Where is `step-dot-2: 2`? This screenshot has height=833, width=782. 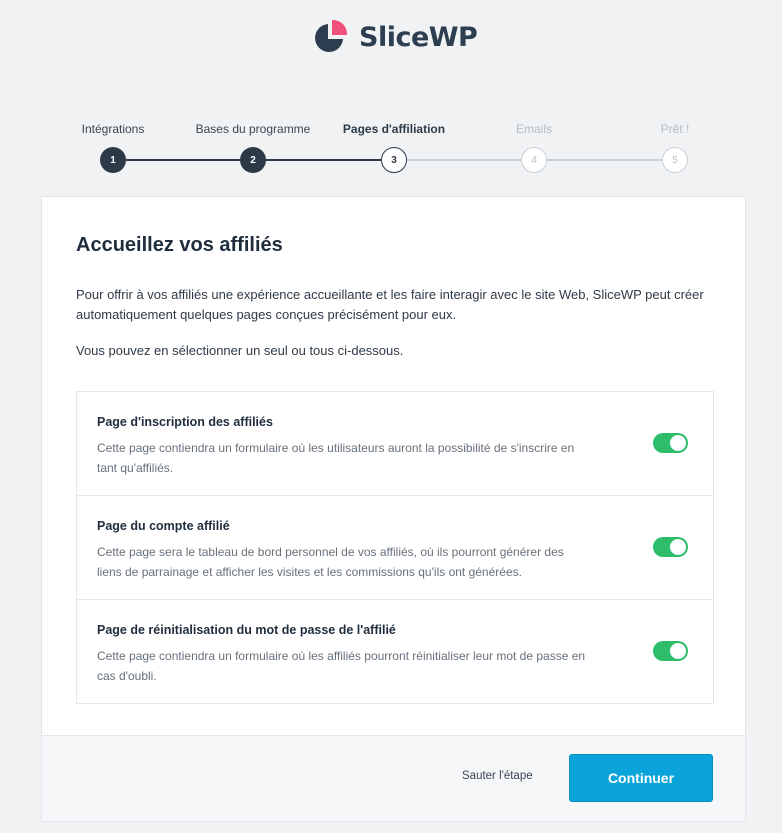 step-dot-2: 2 is located at coordinates (253, 160).